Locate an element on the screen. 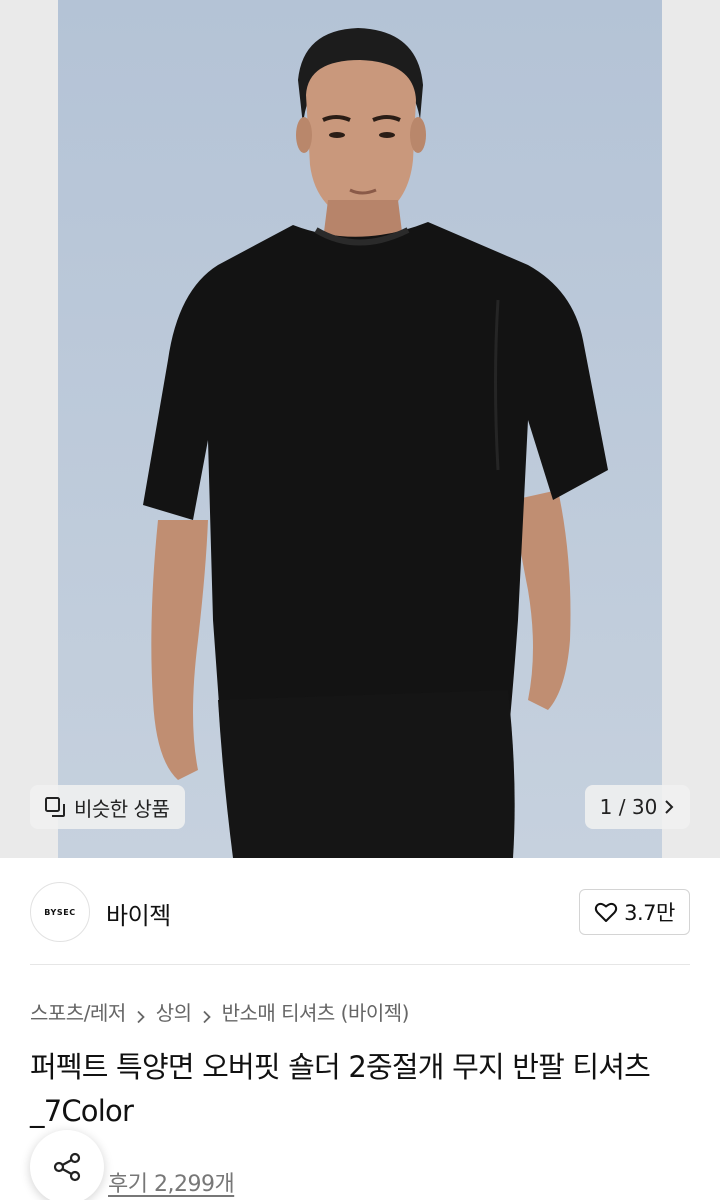  brand-logo: BYSEC is located at coordinates (60, 912).